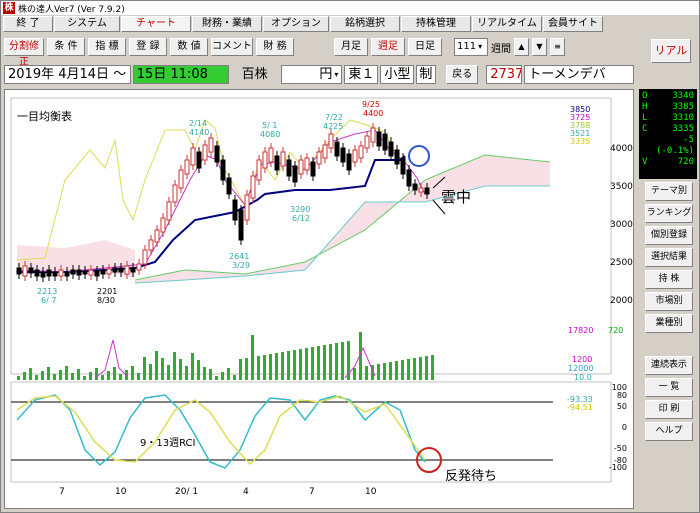 The image size is (700, 513). Describe the element at coordinates (669, 213) in the screenshot. I see `side-button: ランキング` at that location.